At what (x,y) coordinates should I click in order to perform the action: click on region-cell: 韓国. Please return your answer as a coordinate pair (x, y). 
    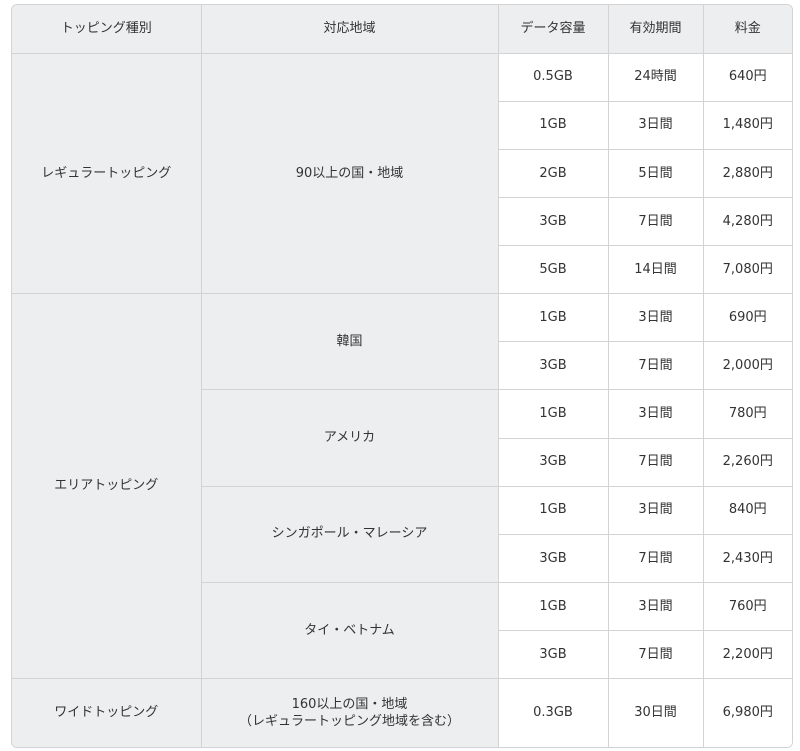
    Looking at the image, I should click on (349, 342).